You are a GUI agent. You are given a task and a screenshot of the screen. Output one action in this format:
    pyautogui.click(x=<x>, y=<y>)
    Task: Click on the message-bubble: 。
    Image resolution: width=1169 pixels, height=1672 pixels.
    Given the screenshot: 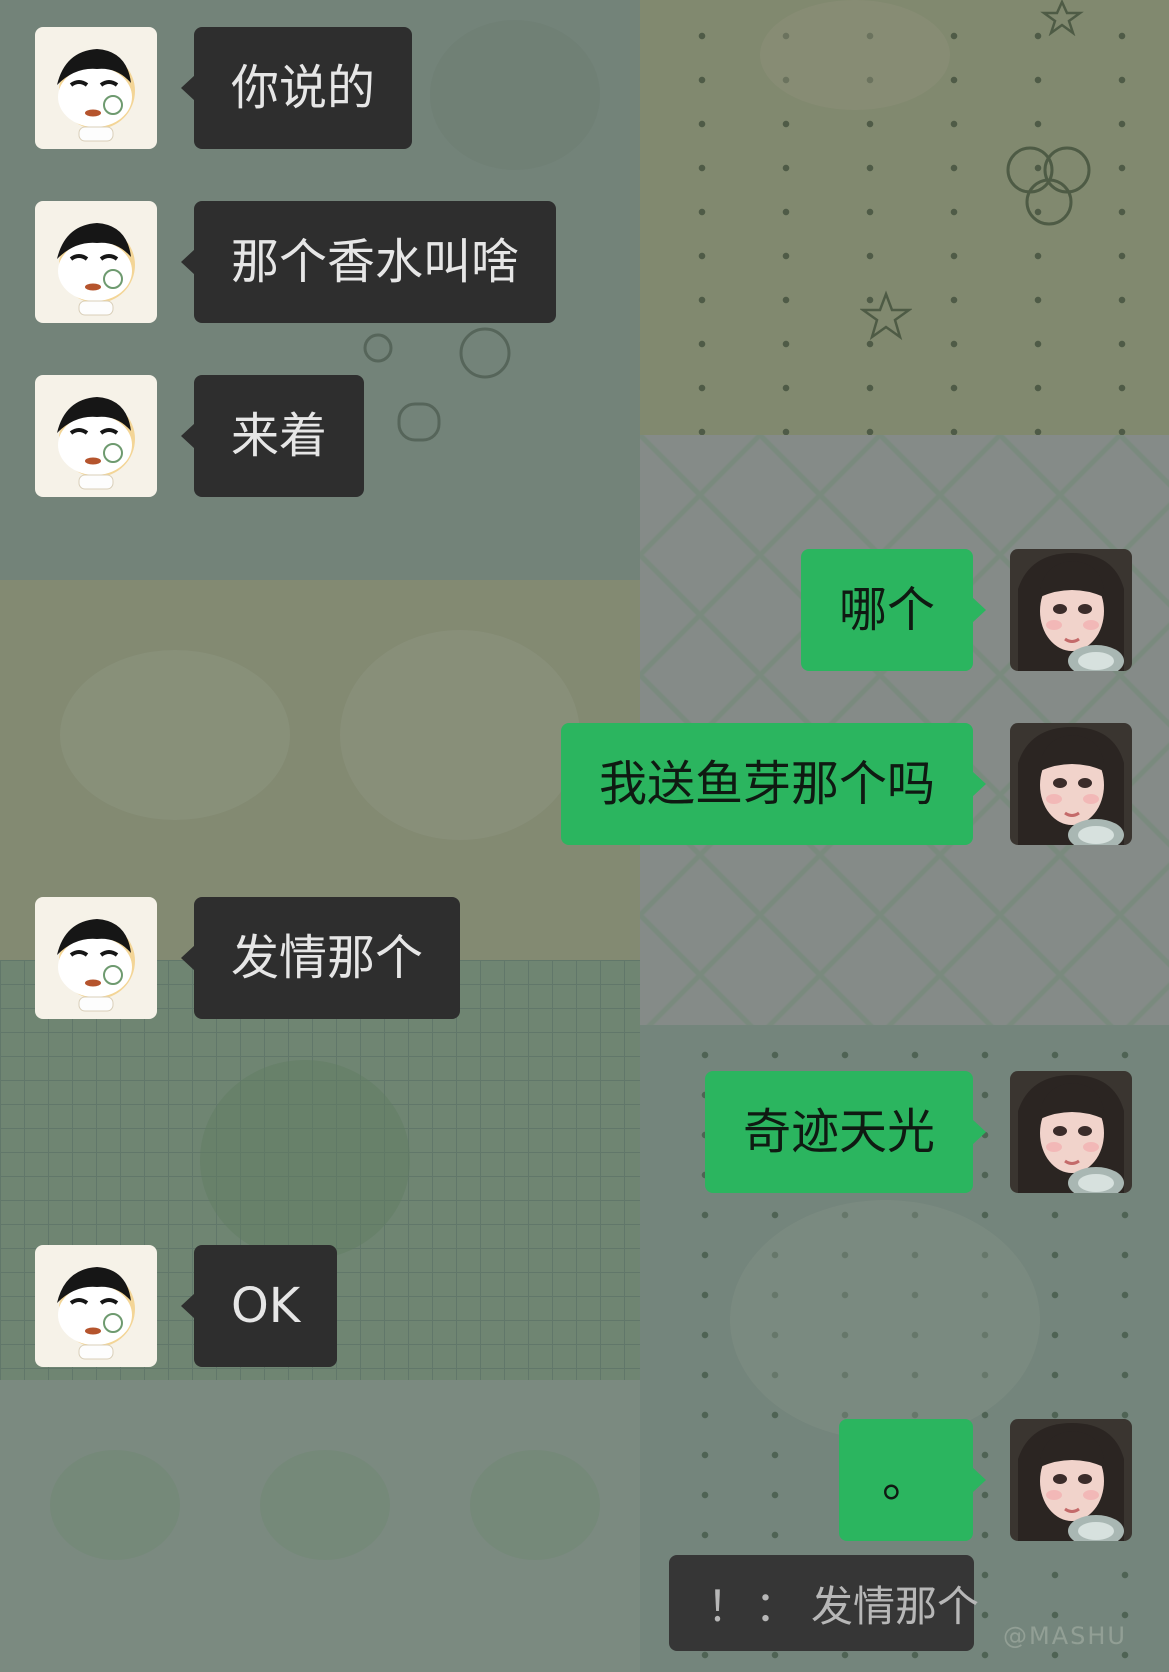 What is the action you would take?
    pyautogui.click(x=912, y=1480)
    